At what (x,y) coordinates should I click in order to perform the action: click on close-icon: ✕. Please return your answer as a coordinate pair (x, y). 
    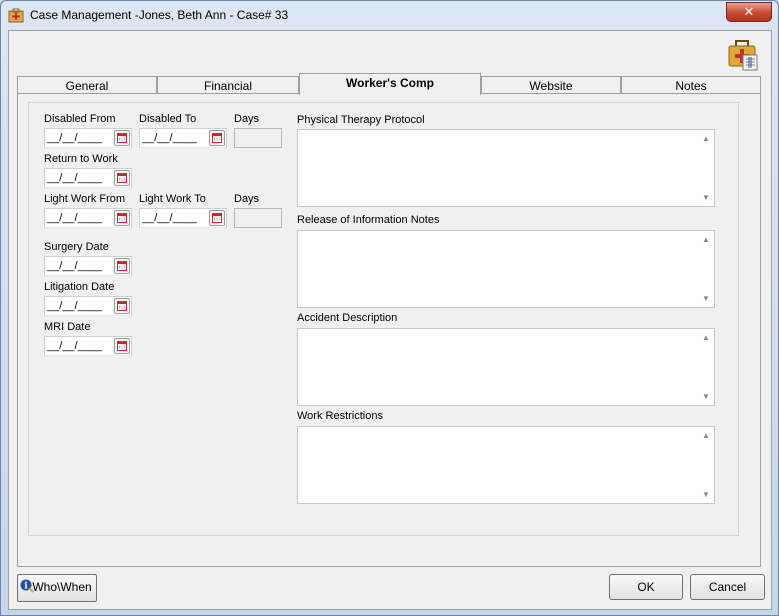
    Looking at the image, I should click on (749, 11).